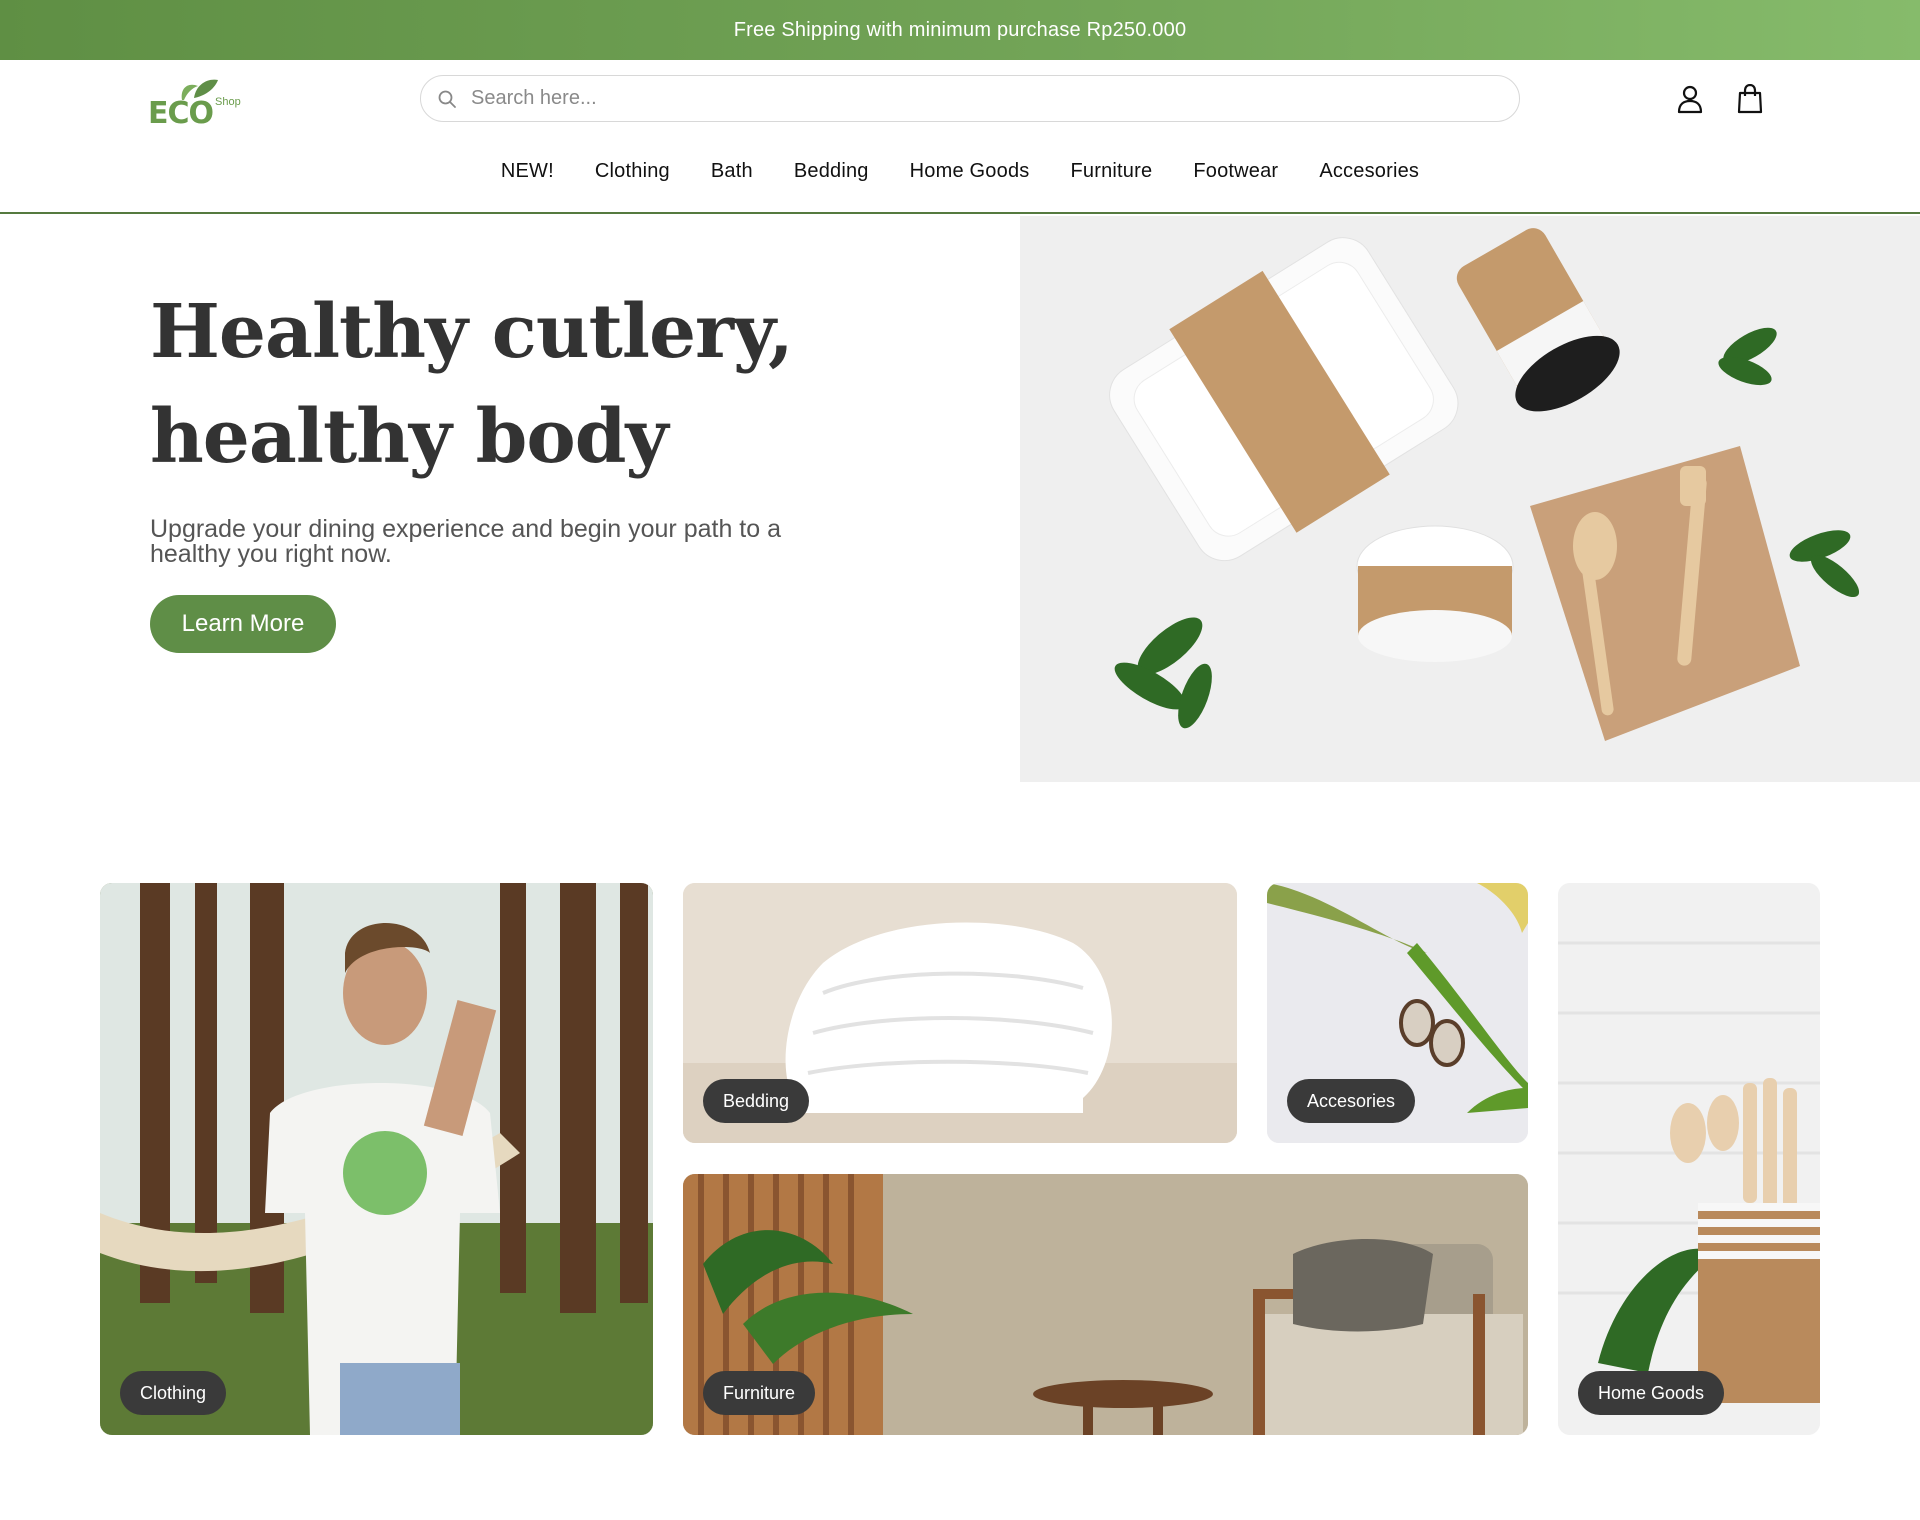 This screenshot has height=1520, width=1920. I want to click on search-bar, so click(970, 98).